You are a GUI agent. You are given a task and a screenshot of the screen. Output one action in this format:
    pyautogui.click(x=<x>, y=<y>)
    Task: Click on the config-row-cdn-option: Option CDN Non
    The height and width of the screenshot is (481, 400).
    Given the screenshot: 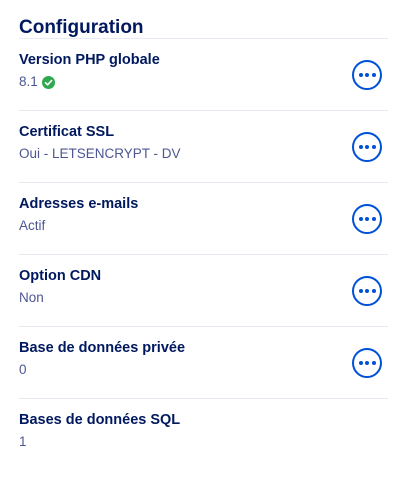 What is the action you would take?
    pyautogui.click(x=203, y=290)
    